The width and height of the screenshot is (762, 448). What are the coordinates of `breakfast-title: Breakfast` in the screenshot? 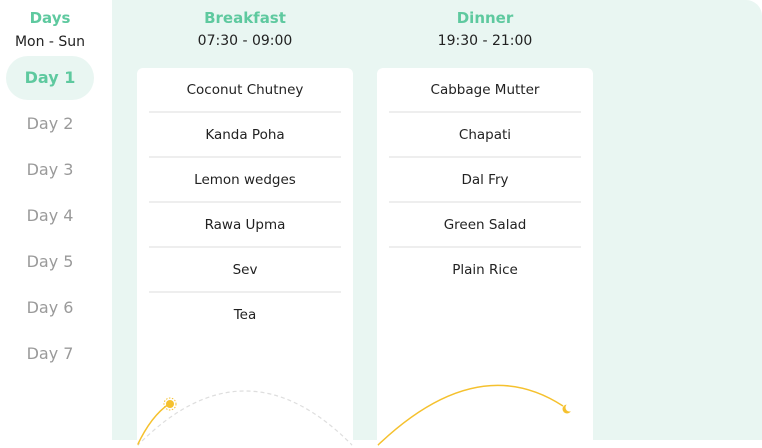 It's located at (245, 18).